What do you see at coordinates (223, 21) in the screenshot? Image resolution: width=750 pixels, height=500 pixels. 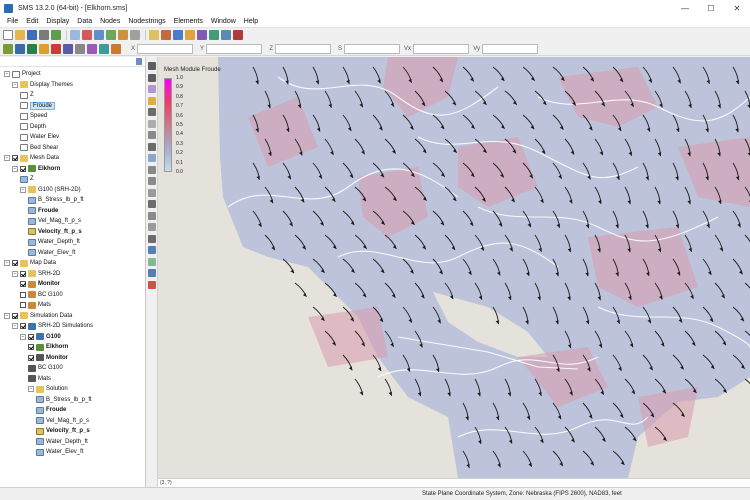 I see `menu-window: Window` at bounding box center [223, 21].